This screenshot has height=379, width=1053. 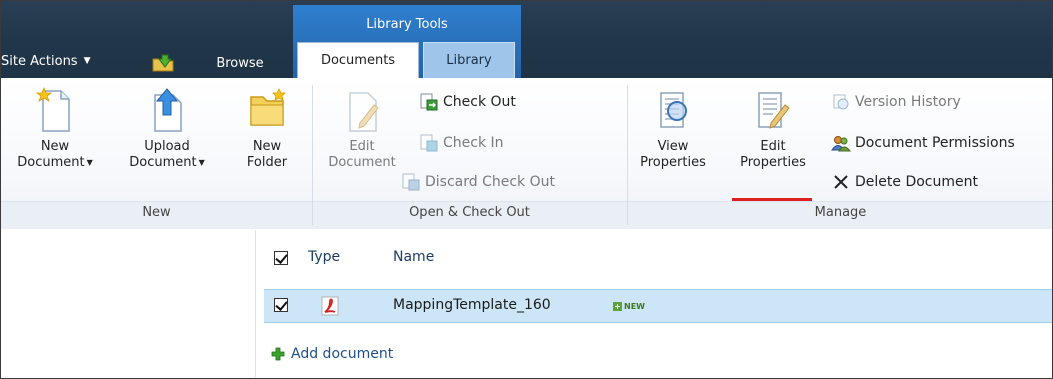 I want to click on add-icon, so click(x=278, y=354).